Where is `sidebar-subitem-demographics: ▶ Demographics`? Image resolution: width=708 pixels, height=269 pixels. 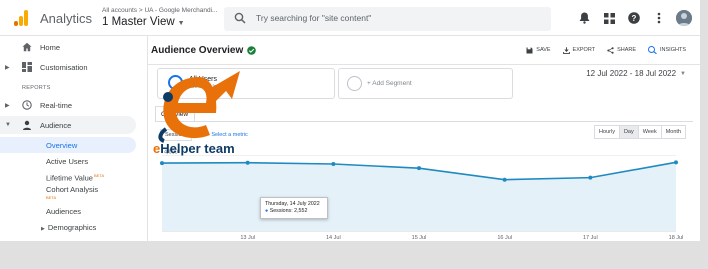 sidebar-subitem-demographics: ▶ Demographics is located at coordinates (74, 227).